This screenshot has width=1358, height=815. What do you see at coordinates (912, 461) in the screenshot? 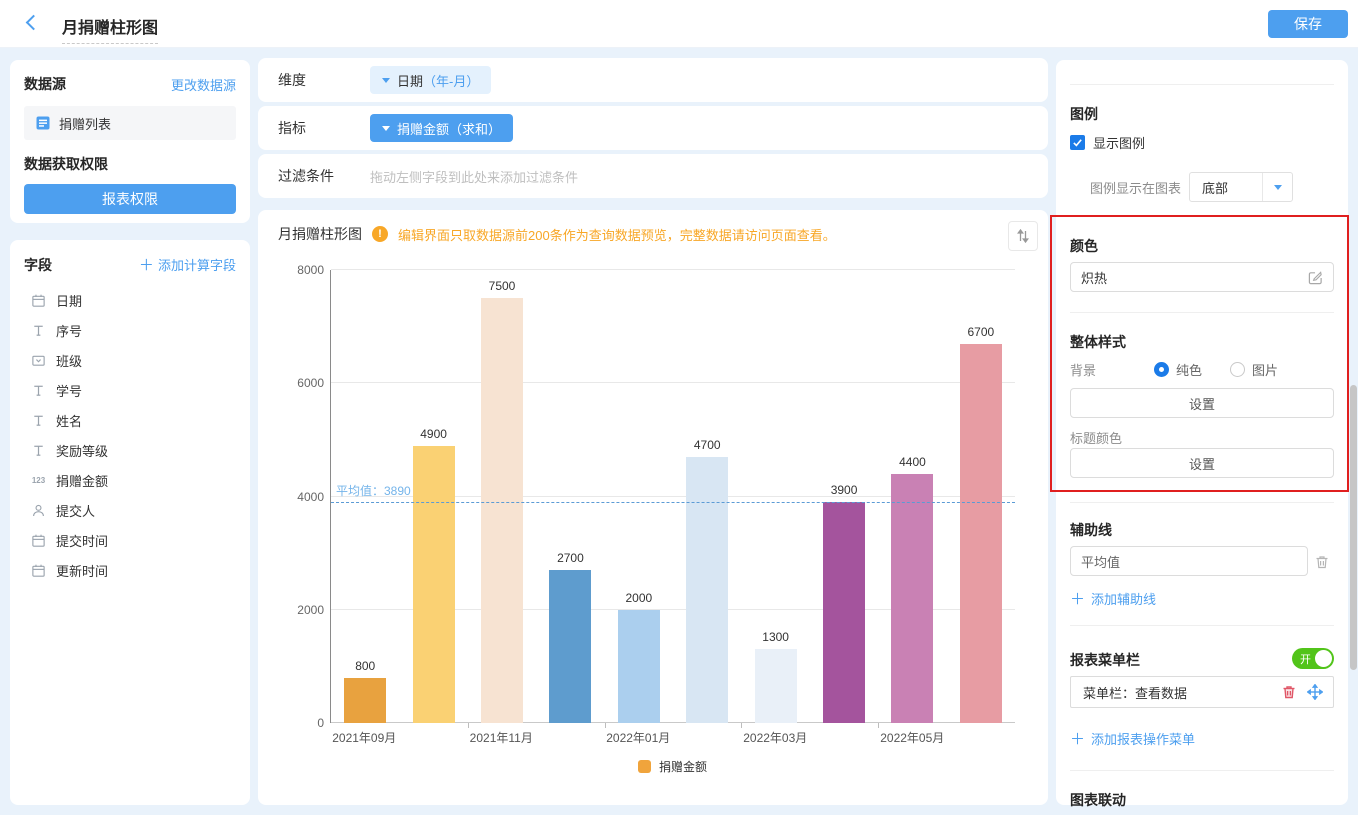
I see `bar-value-label: 4400` at bounding box center [912, 461].